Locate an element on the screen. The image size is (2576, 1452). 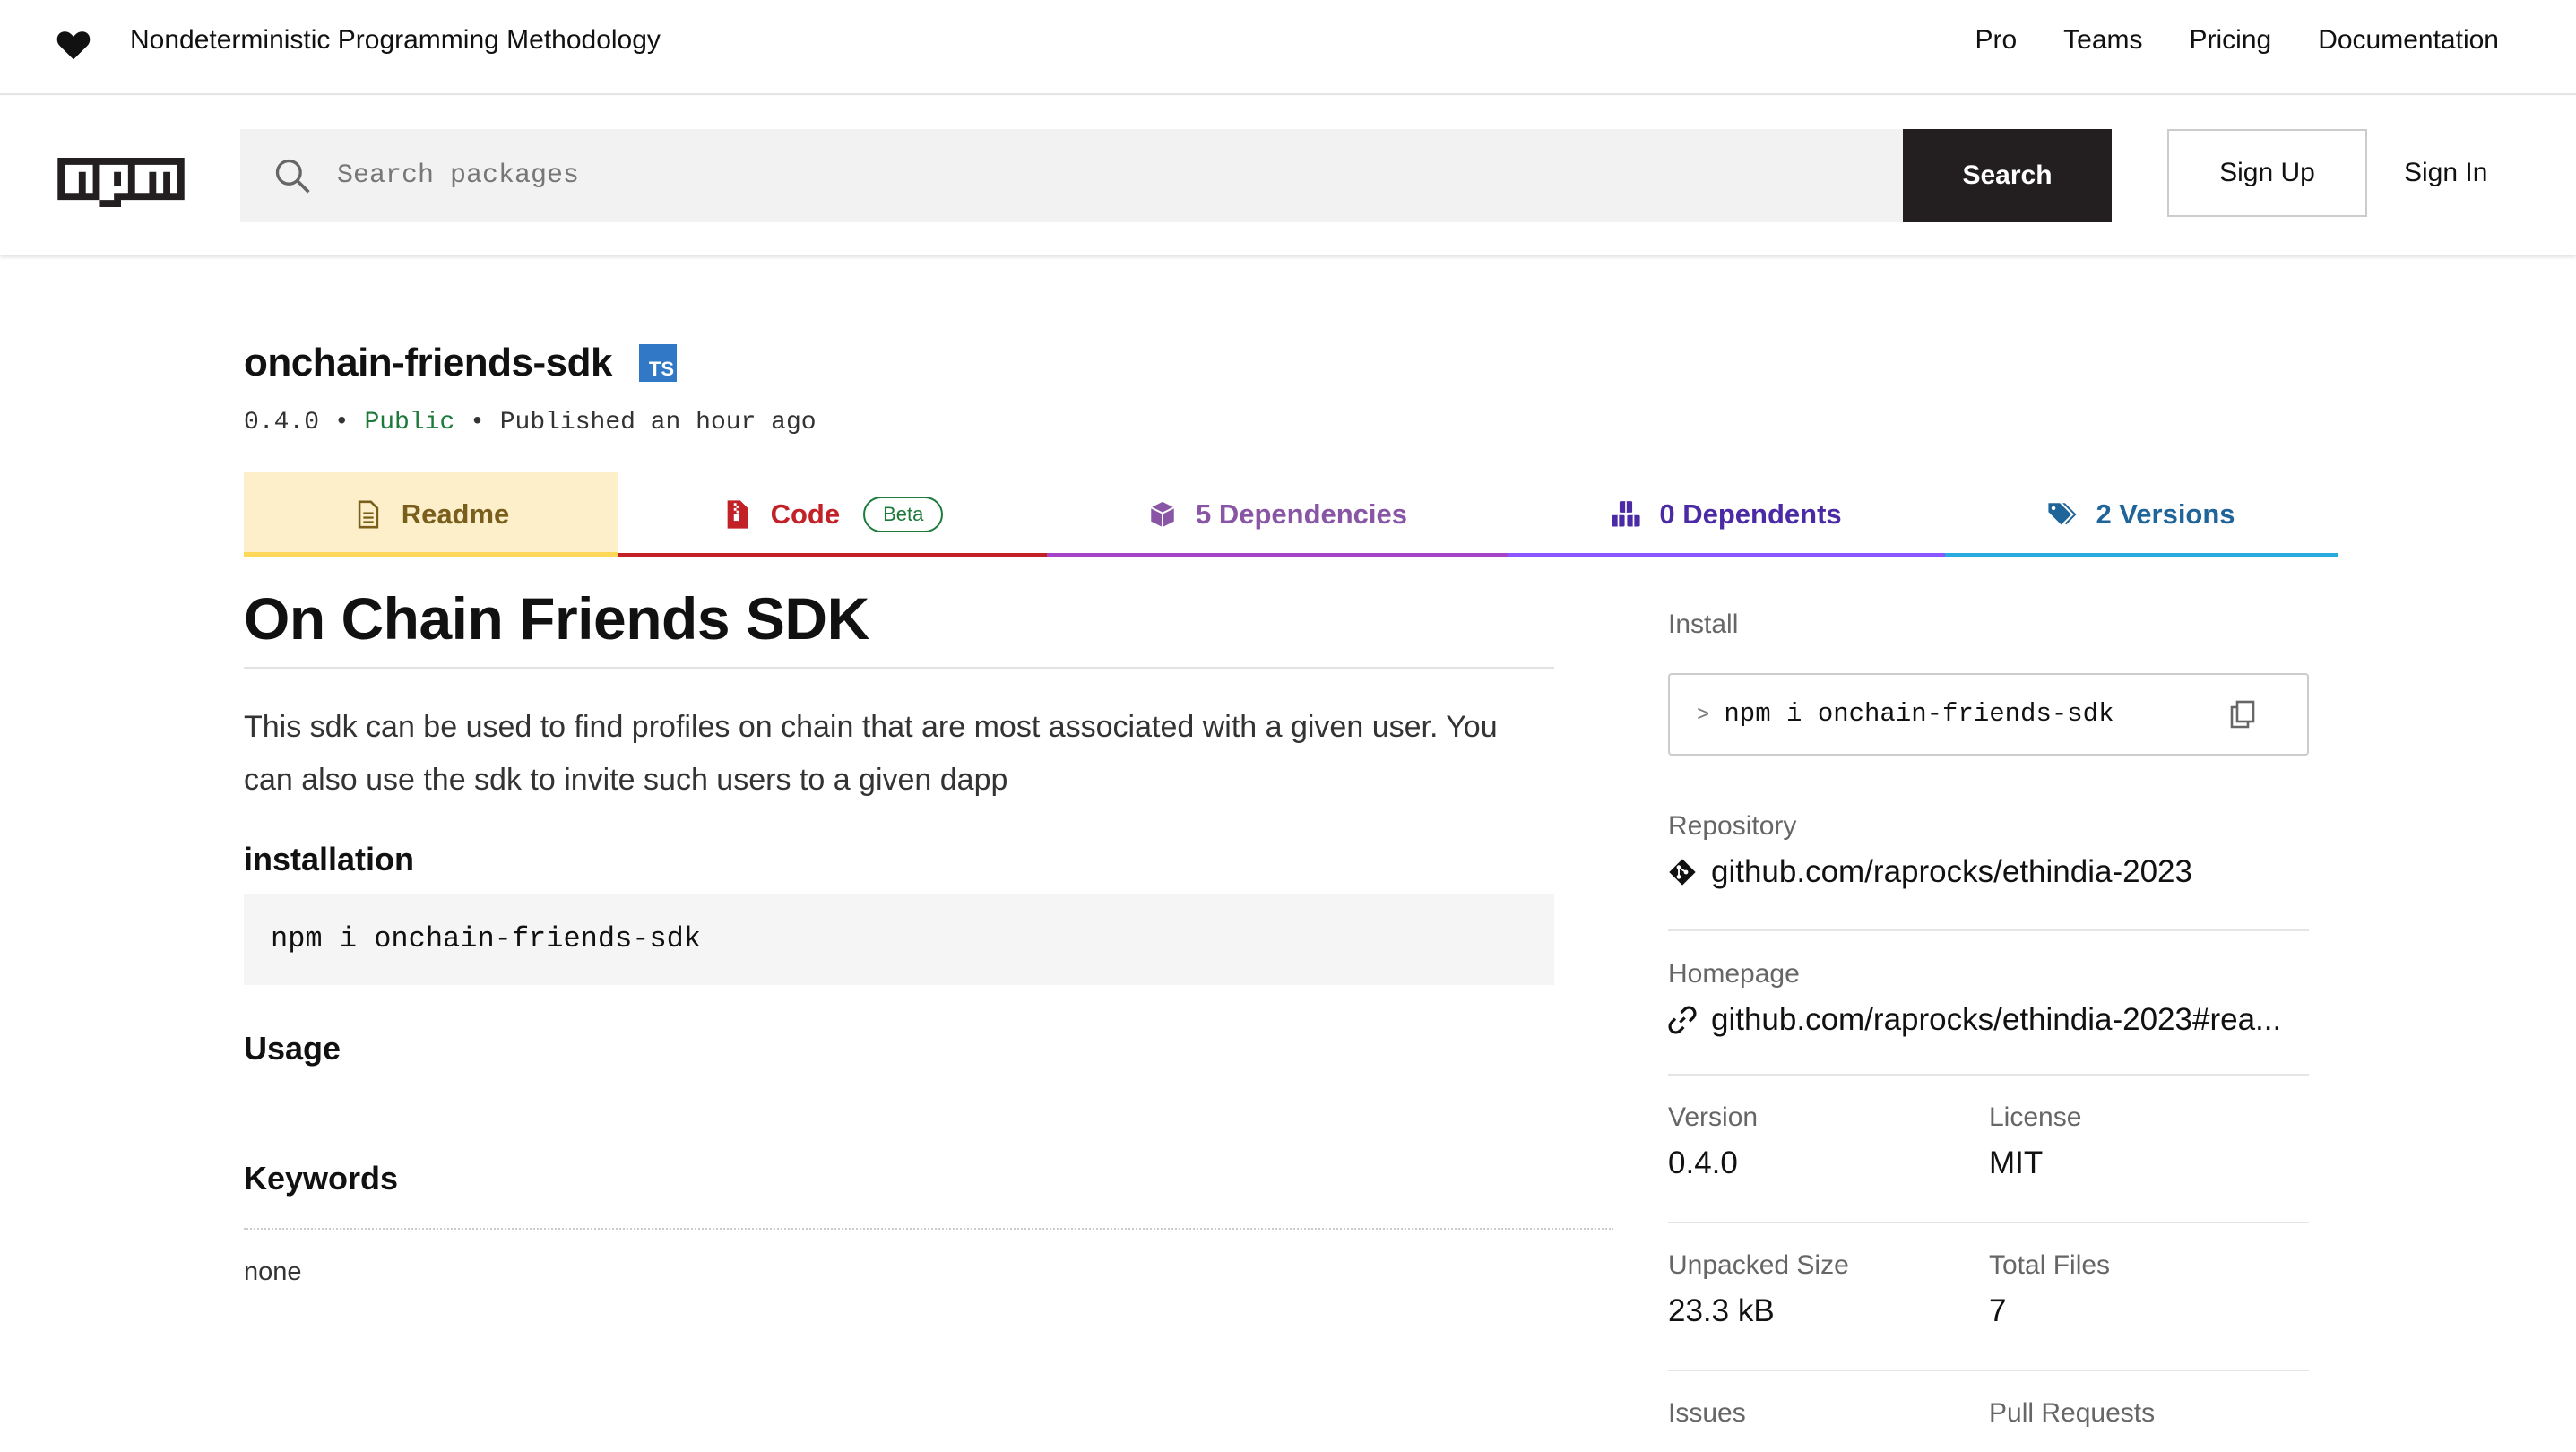
ts-badge-label: TS is located at coordinates (661, 369).